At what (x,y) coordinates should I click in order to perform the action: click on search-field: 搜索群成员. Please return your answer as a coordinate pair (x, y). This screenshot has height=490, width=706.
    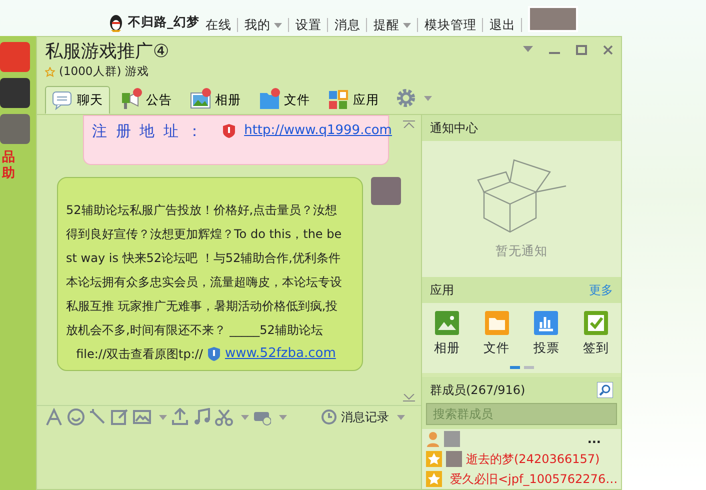
    Looking at the image, I should click on (521, 413).